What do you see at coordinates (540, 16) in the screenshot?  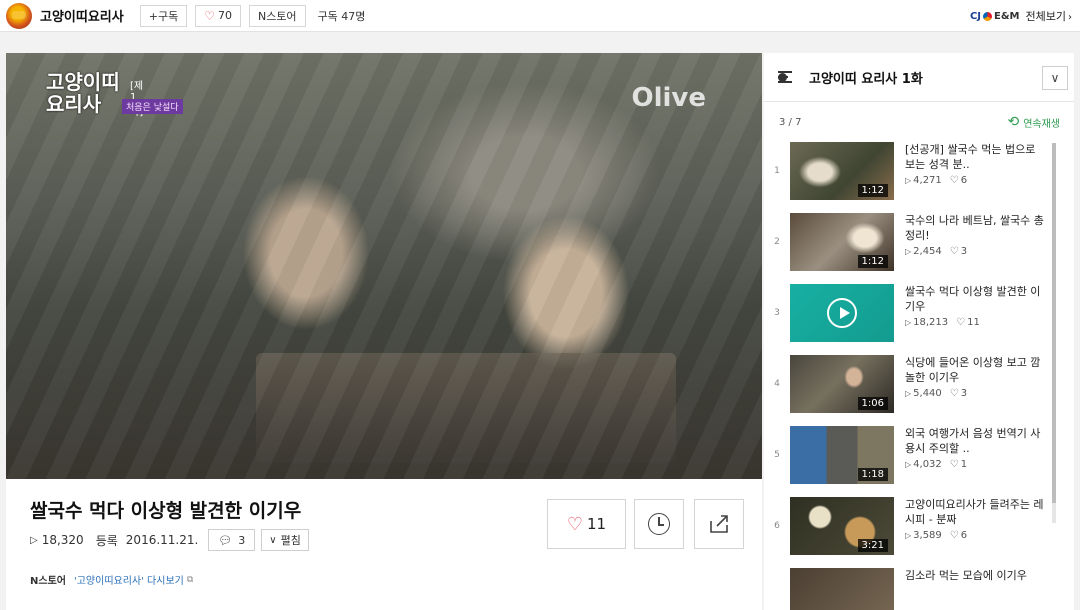 I see `top-bar: 고양이띠요리사 +구독 ♡ 70 N스토어 구독 47명 CJ E&M 전체보기 ›` at bounding box center [540, 16].